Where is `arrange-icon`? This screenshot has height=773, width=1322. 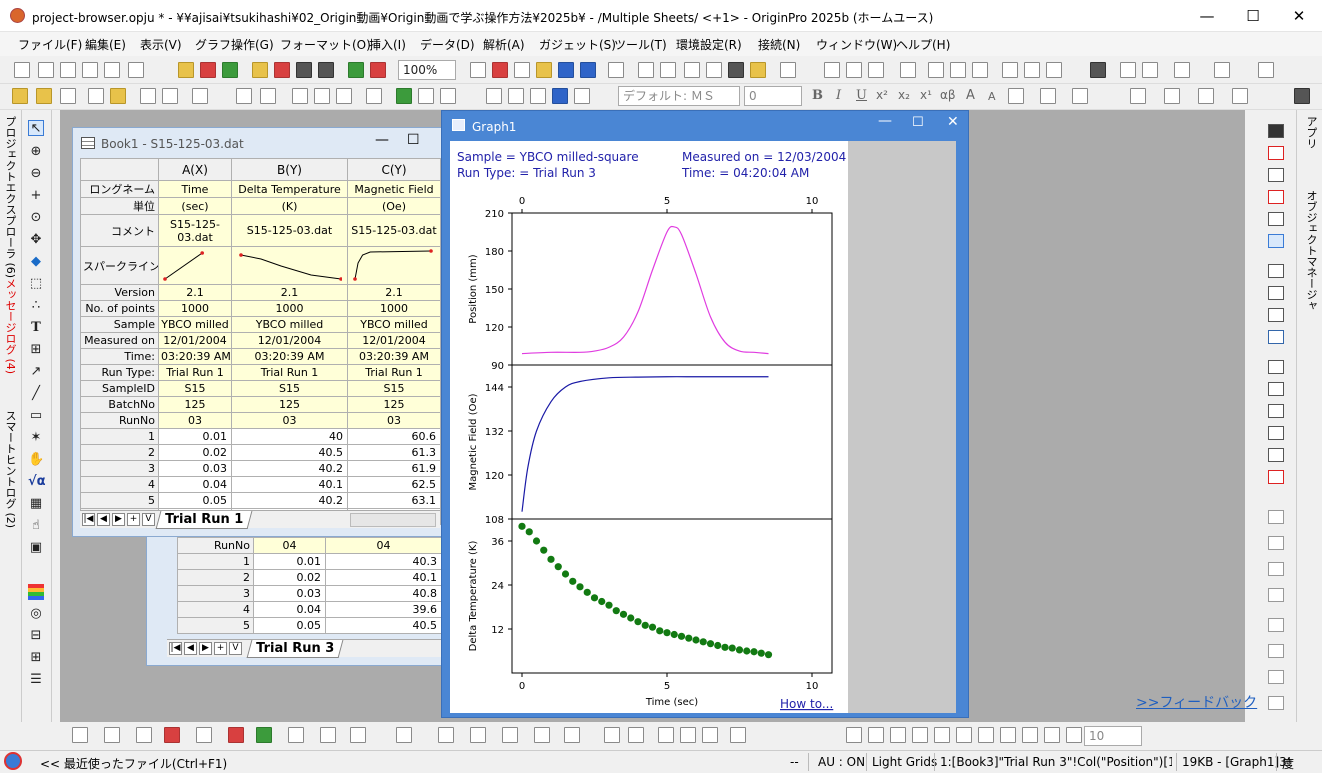 arrange-icon is located at coordinates (148, 96).